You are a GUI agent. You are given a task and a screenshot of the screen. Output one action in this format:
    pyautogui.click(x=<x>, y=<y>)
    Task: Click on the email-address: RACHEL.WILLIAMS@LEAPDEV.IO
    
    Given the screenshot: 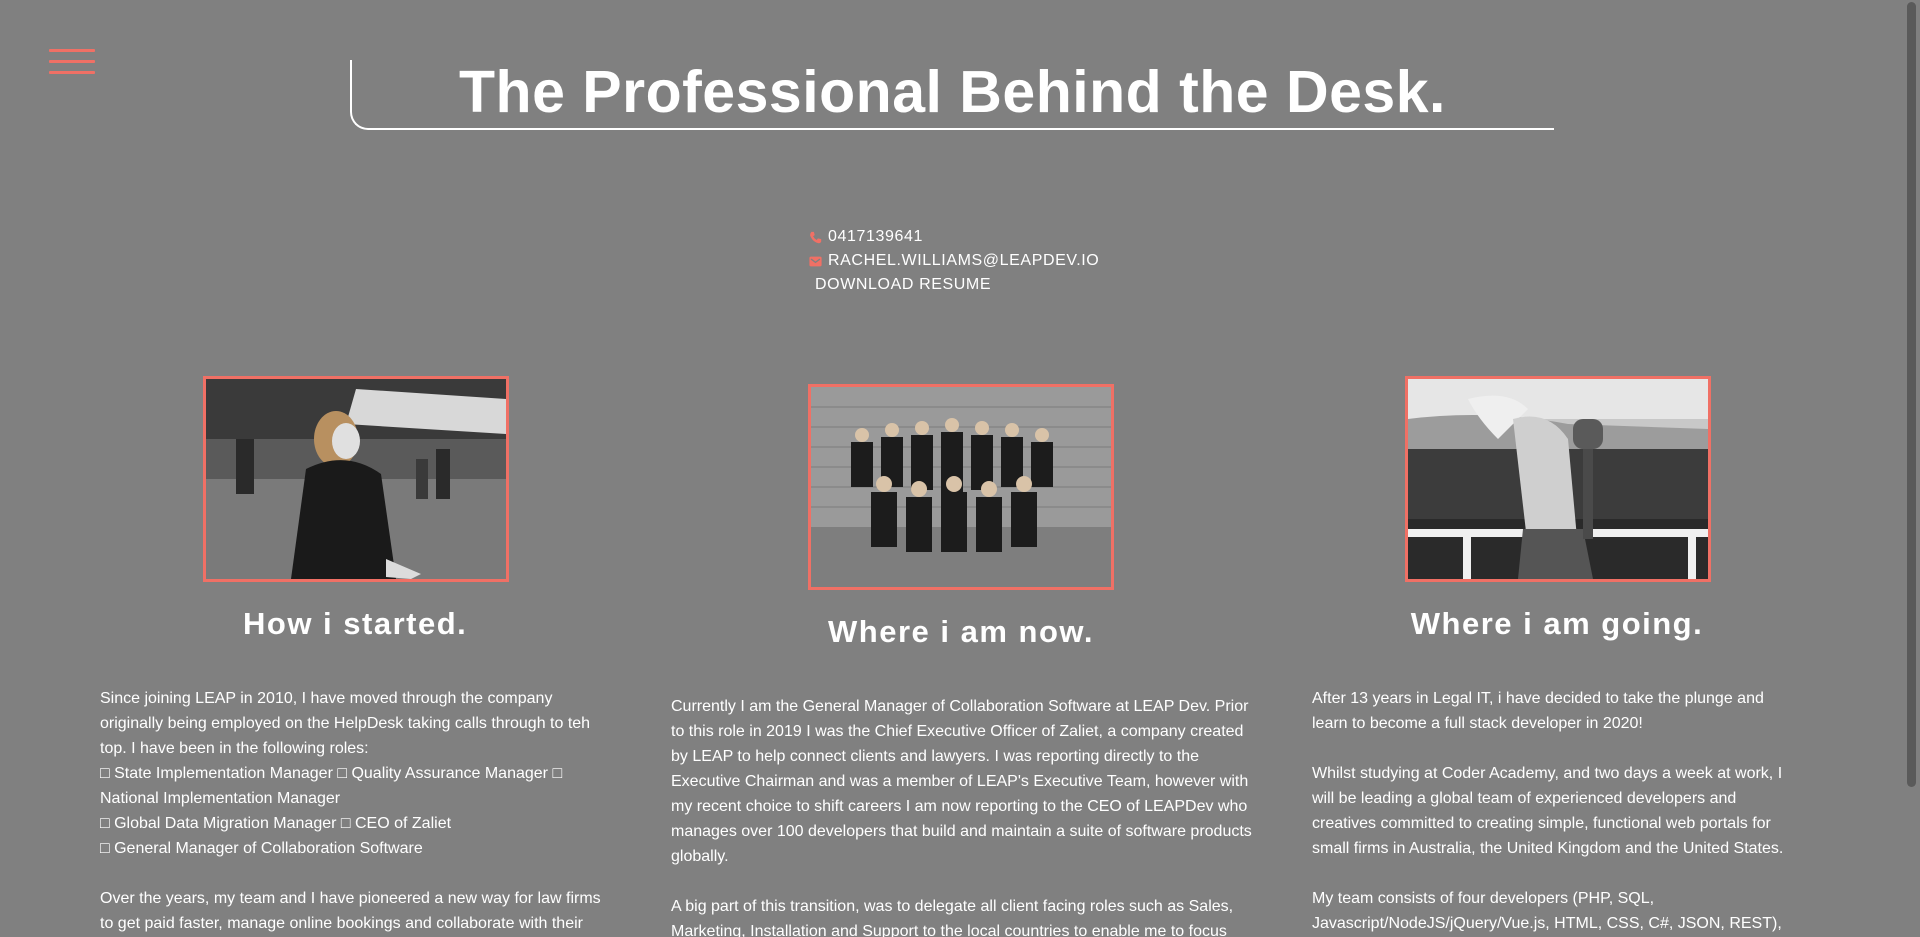 What is the action you would take?
    pyautogui.click(x=963, y=261)
    